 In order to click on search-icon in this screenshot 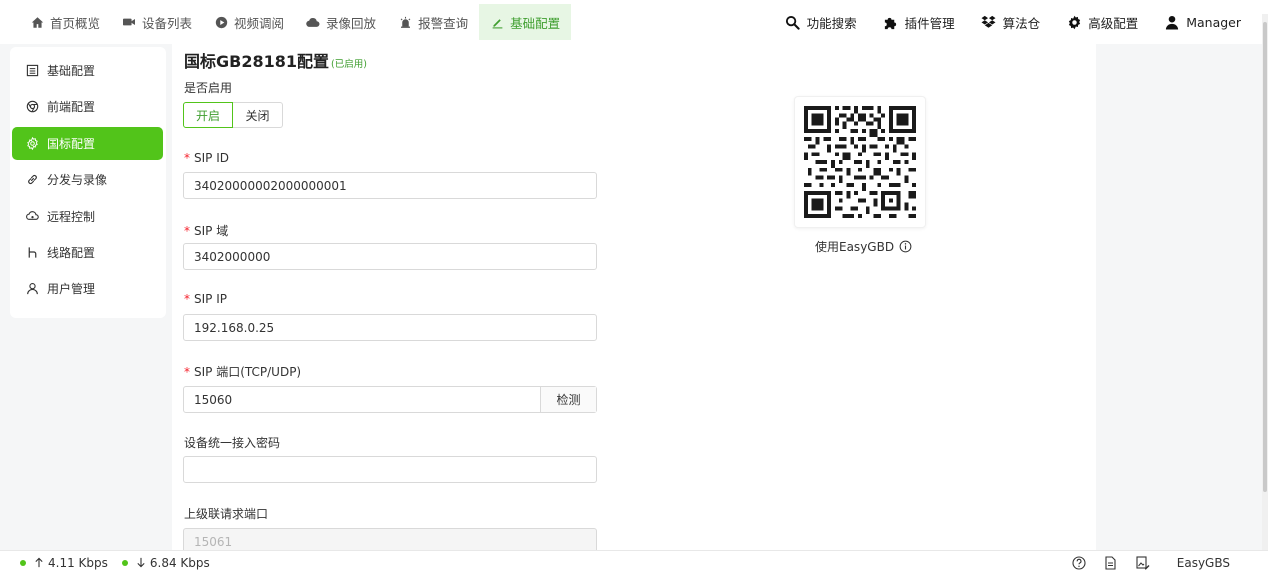, I will do `click(793, 22)`.